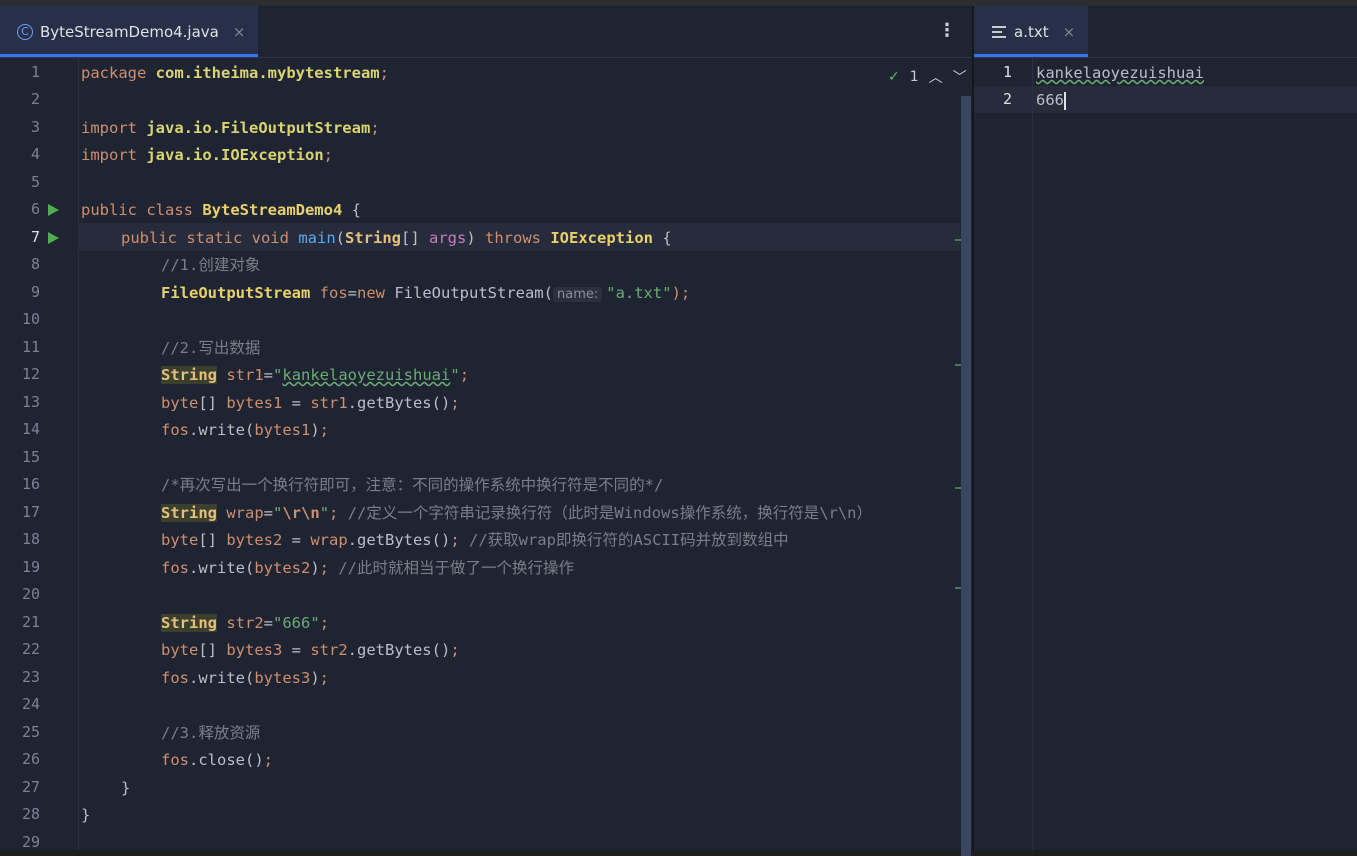 The image size is (1357, 856). What do you see at coordinates (245, 678) in the screenshot?
I see `code-line-23: fos.write(bytes3);` at bounding box center [245, 678].